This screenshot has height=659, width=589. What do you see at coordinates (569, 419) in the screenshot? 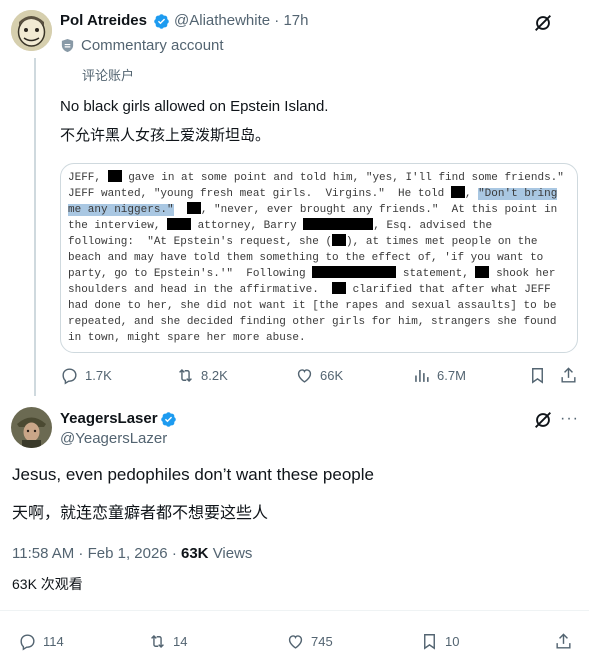
I see `more-options-icon: ···` at bounding box center [569, 419].